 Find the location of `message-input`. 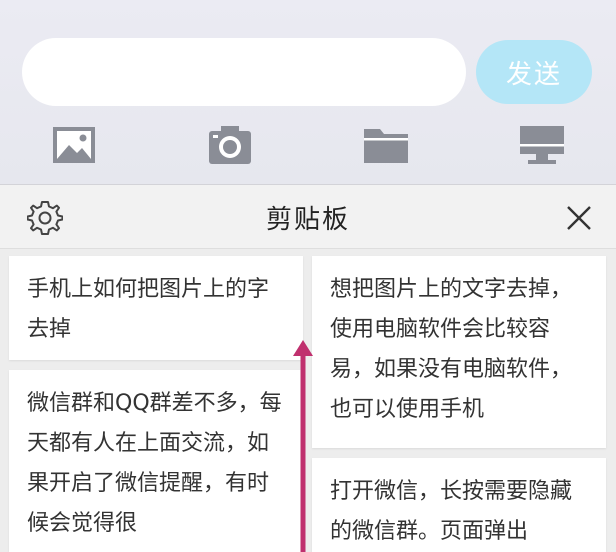

message-input is located at coordinates (244, 72).